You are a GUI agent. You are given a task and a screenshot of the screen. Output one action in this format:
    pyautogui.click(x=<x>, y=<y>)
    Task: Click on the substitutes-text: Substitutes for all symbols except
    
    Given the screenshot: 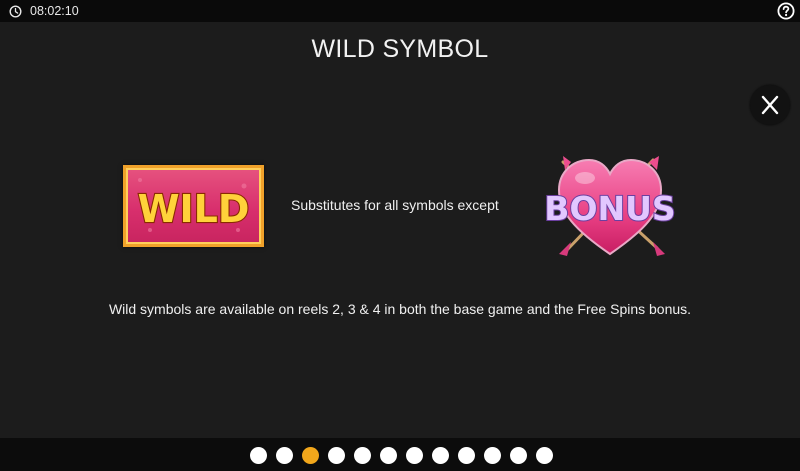 What is the action you would take?
    pyautogui.click(x=395, y=205)
    